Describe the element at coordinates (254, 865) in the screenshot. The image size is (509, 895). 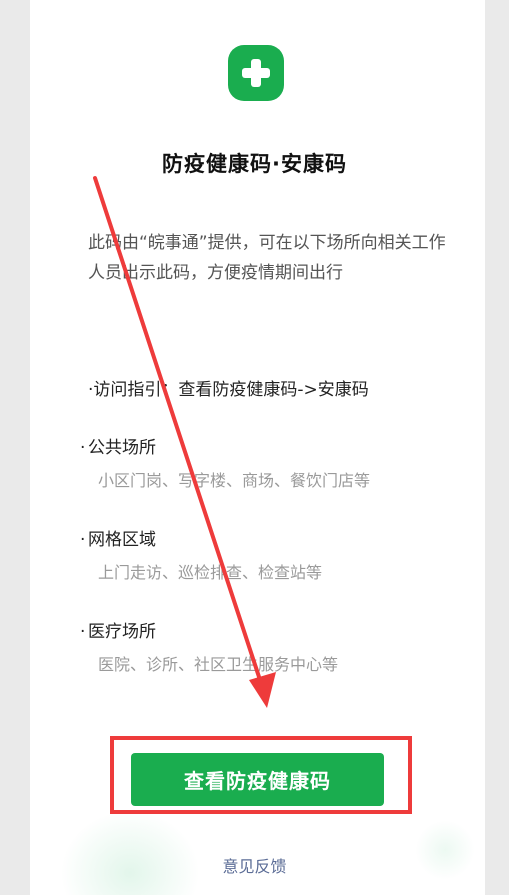
I see `feedback-link: 意见反馈` at that location.